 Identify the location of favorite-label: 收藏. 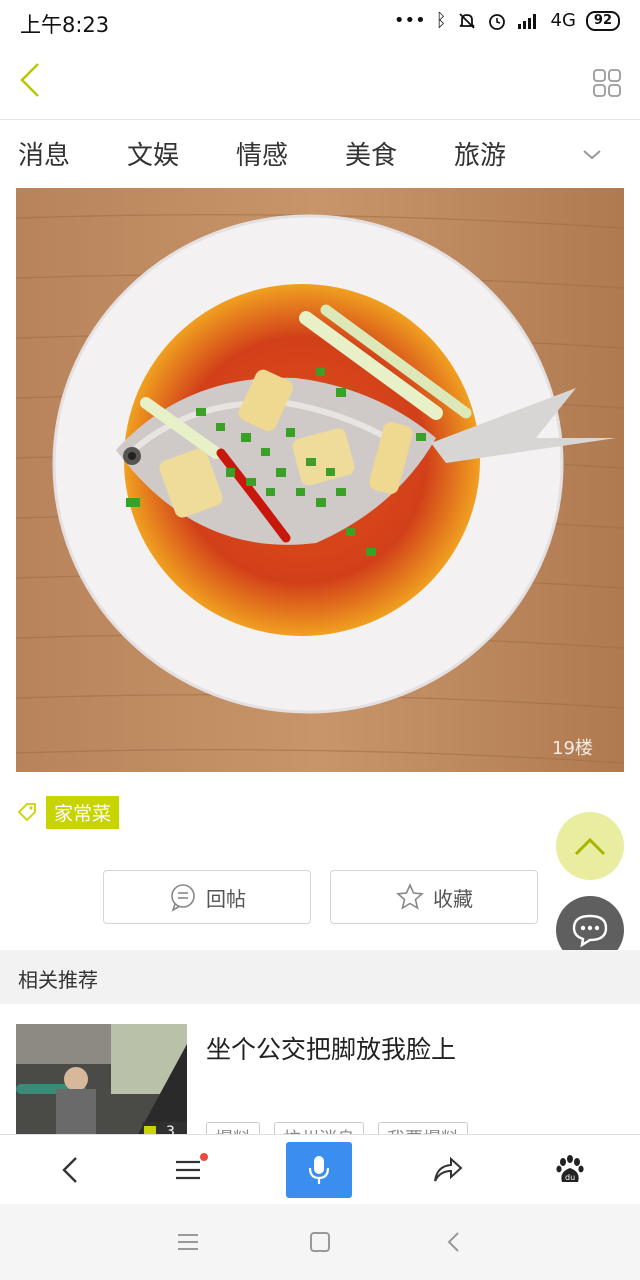
(453, 898).